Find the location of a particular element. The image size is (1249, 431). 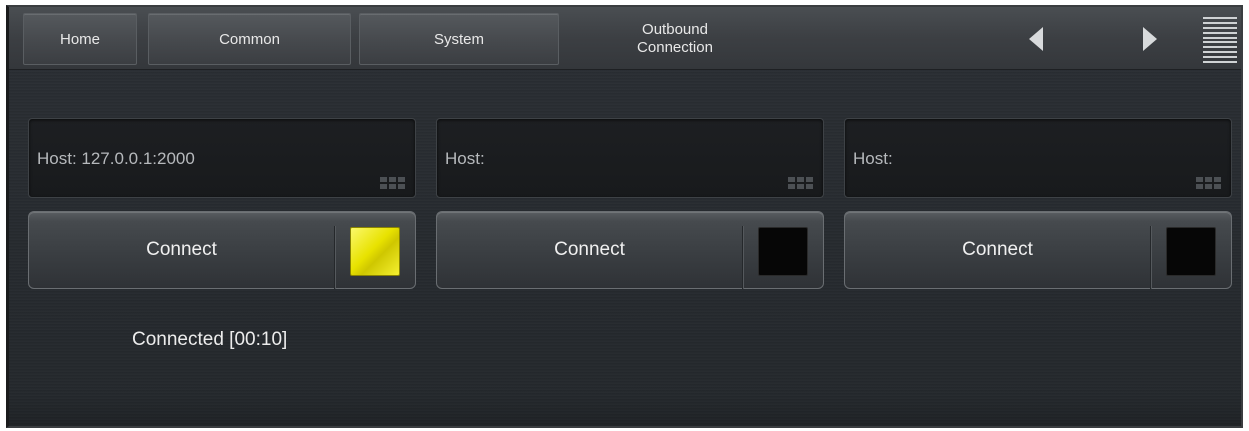

connect-button-3-label: Connect is located at coordinates (997, 249).